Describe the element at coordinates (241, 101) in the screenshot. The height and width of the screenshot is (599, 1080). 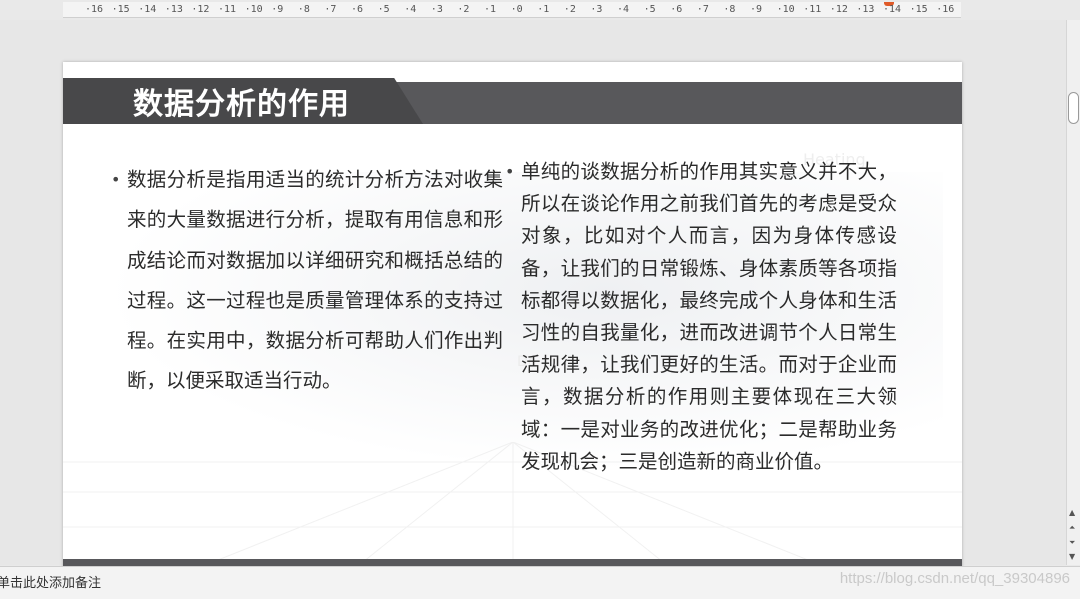
I see `slide-title: 数据分析的作用` at that location.